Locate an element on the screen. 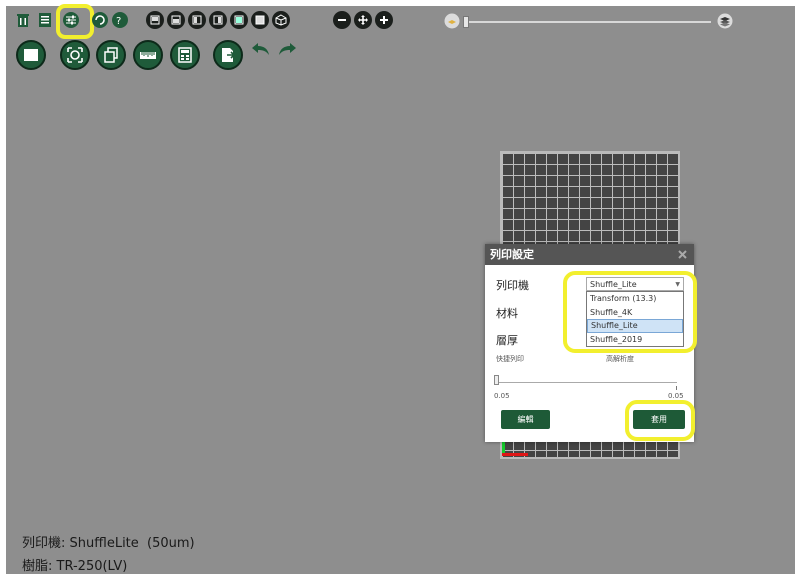 The width and height of the screenshot is (799, 577). apply-button-highlight is located at coordinates (660, 420).